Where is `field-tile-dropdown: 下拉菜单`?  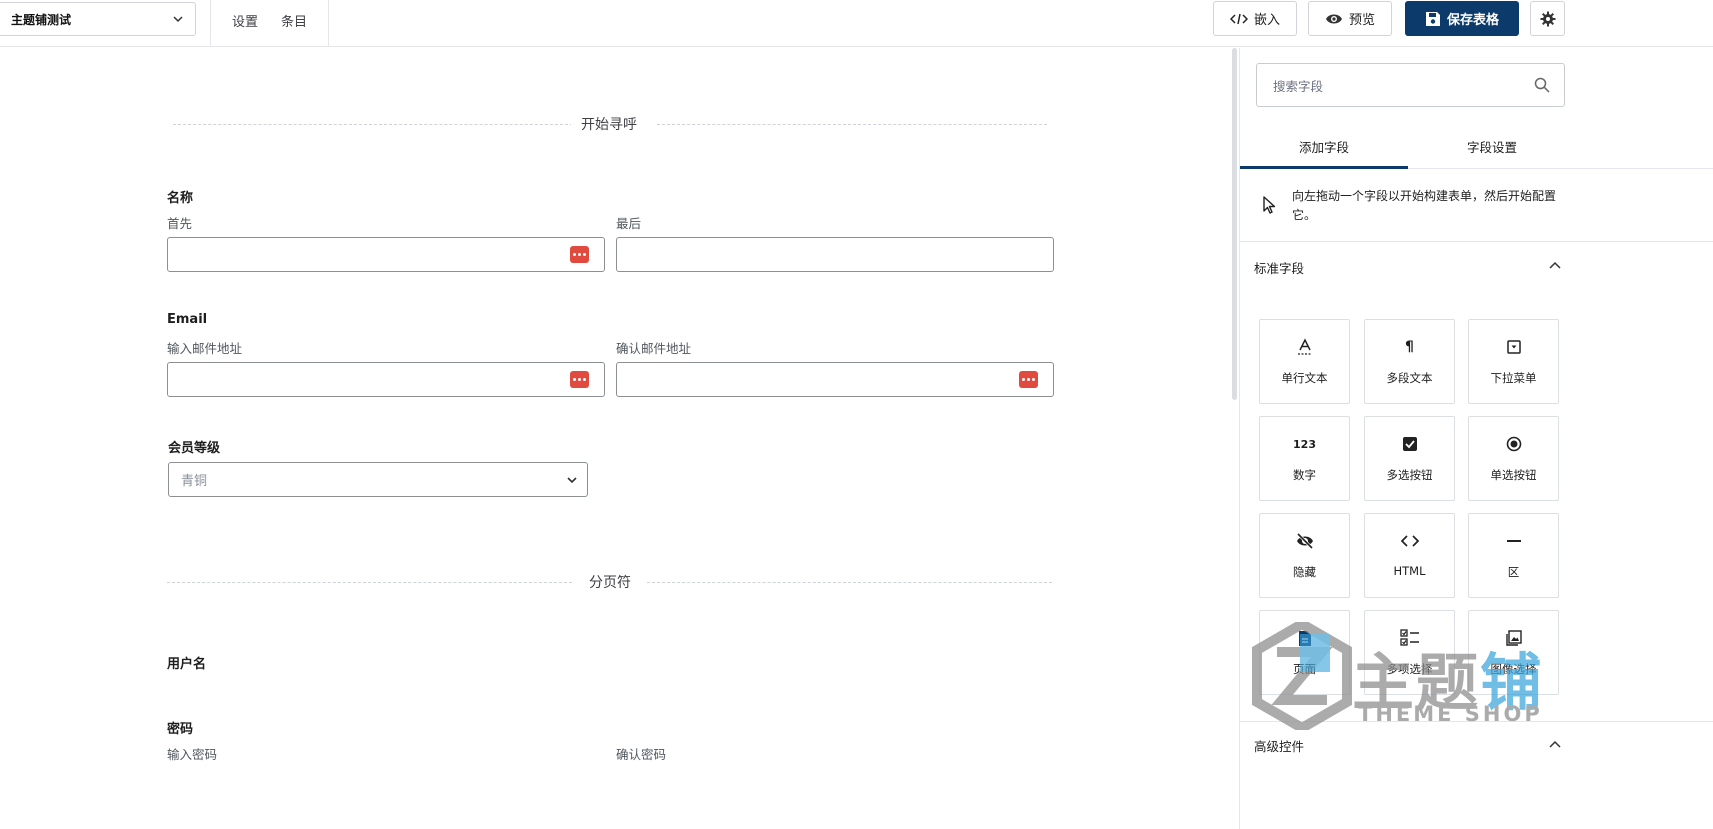 field-tile-dropdown: 下拉菜单 is located at coordinates (1513, 361).